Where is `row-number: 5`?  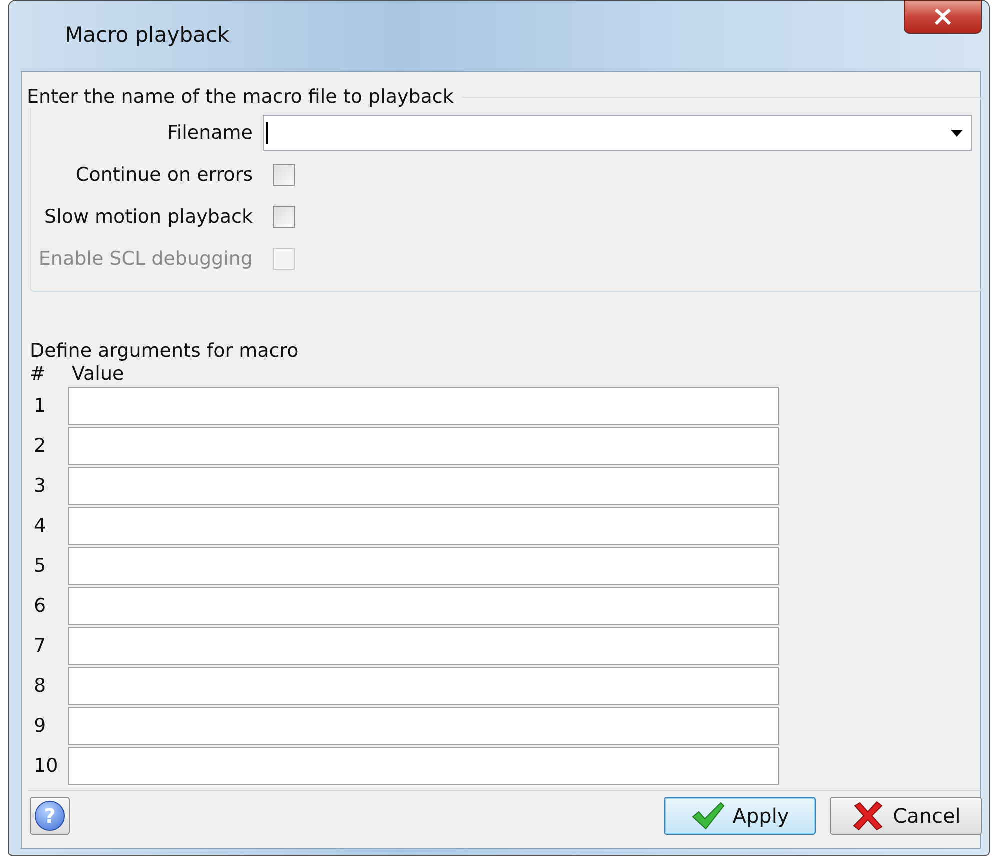
row-number: 5 is located at coordinates (40, 566).